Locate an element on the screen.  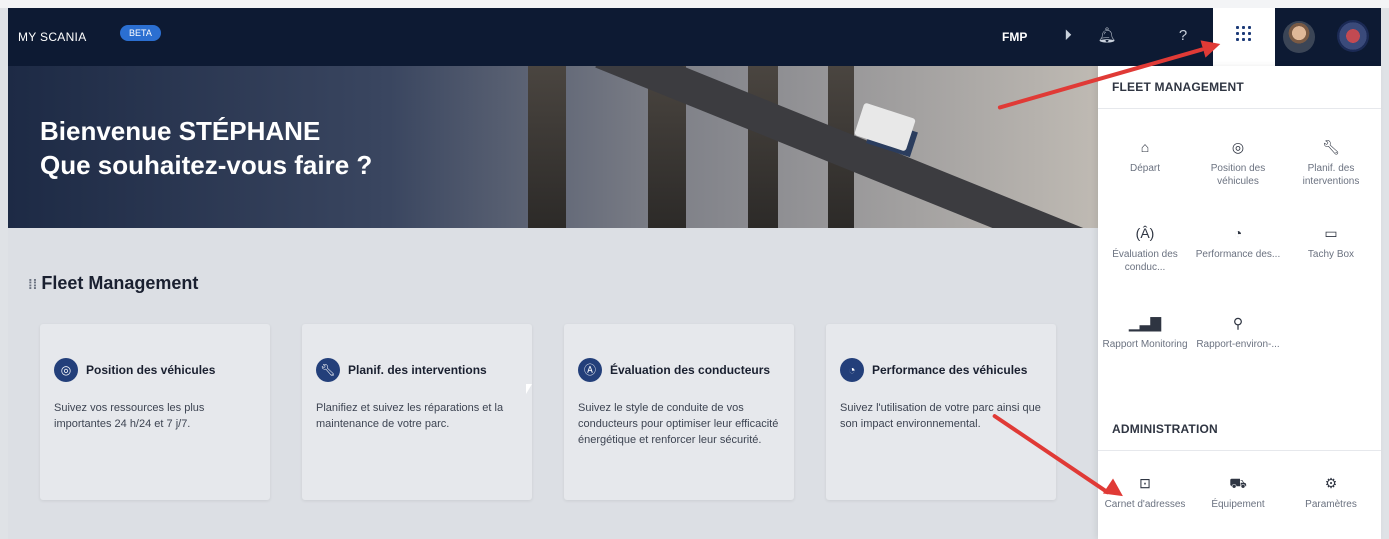
driver-evaluation-icon: (Â) is located at coordinates (1145, 233).